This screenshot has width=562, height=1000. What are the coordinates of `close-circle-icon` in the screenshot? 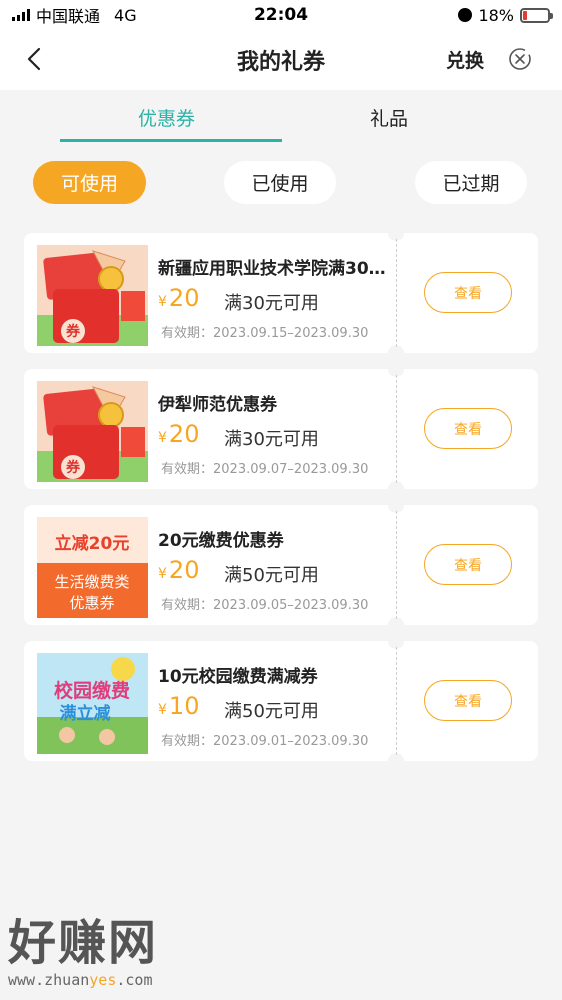 It's located at (520, 59).